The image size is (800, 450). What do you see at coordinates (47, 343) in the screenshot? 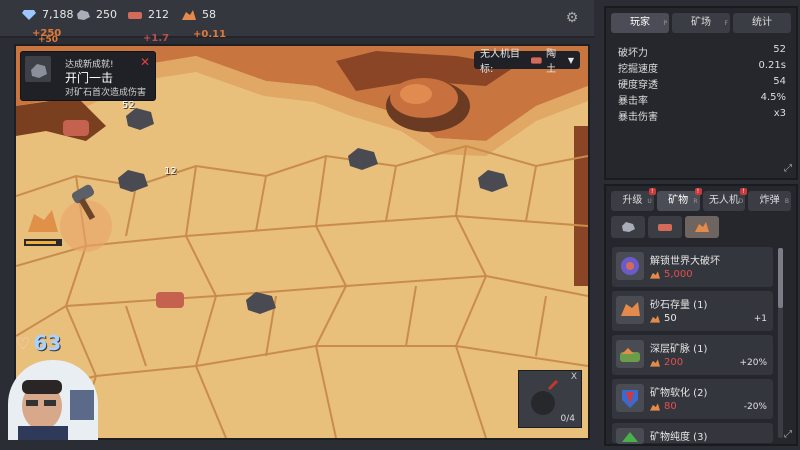
I see `health-value: 63` at bounding box center [47, 343].